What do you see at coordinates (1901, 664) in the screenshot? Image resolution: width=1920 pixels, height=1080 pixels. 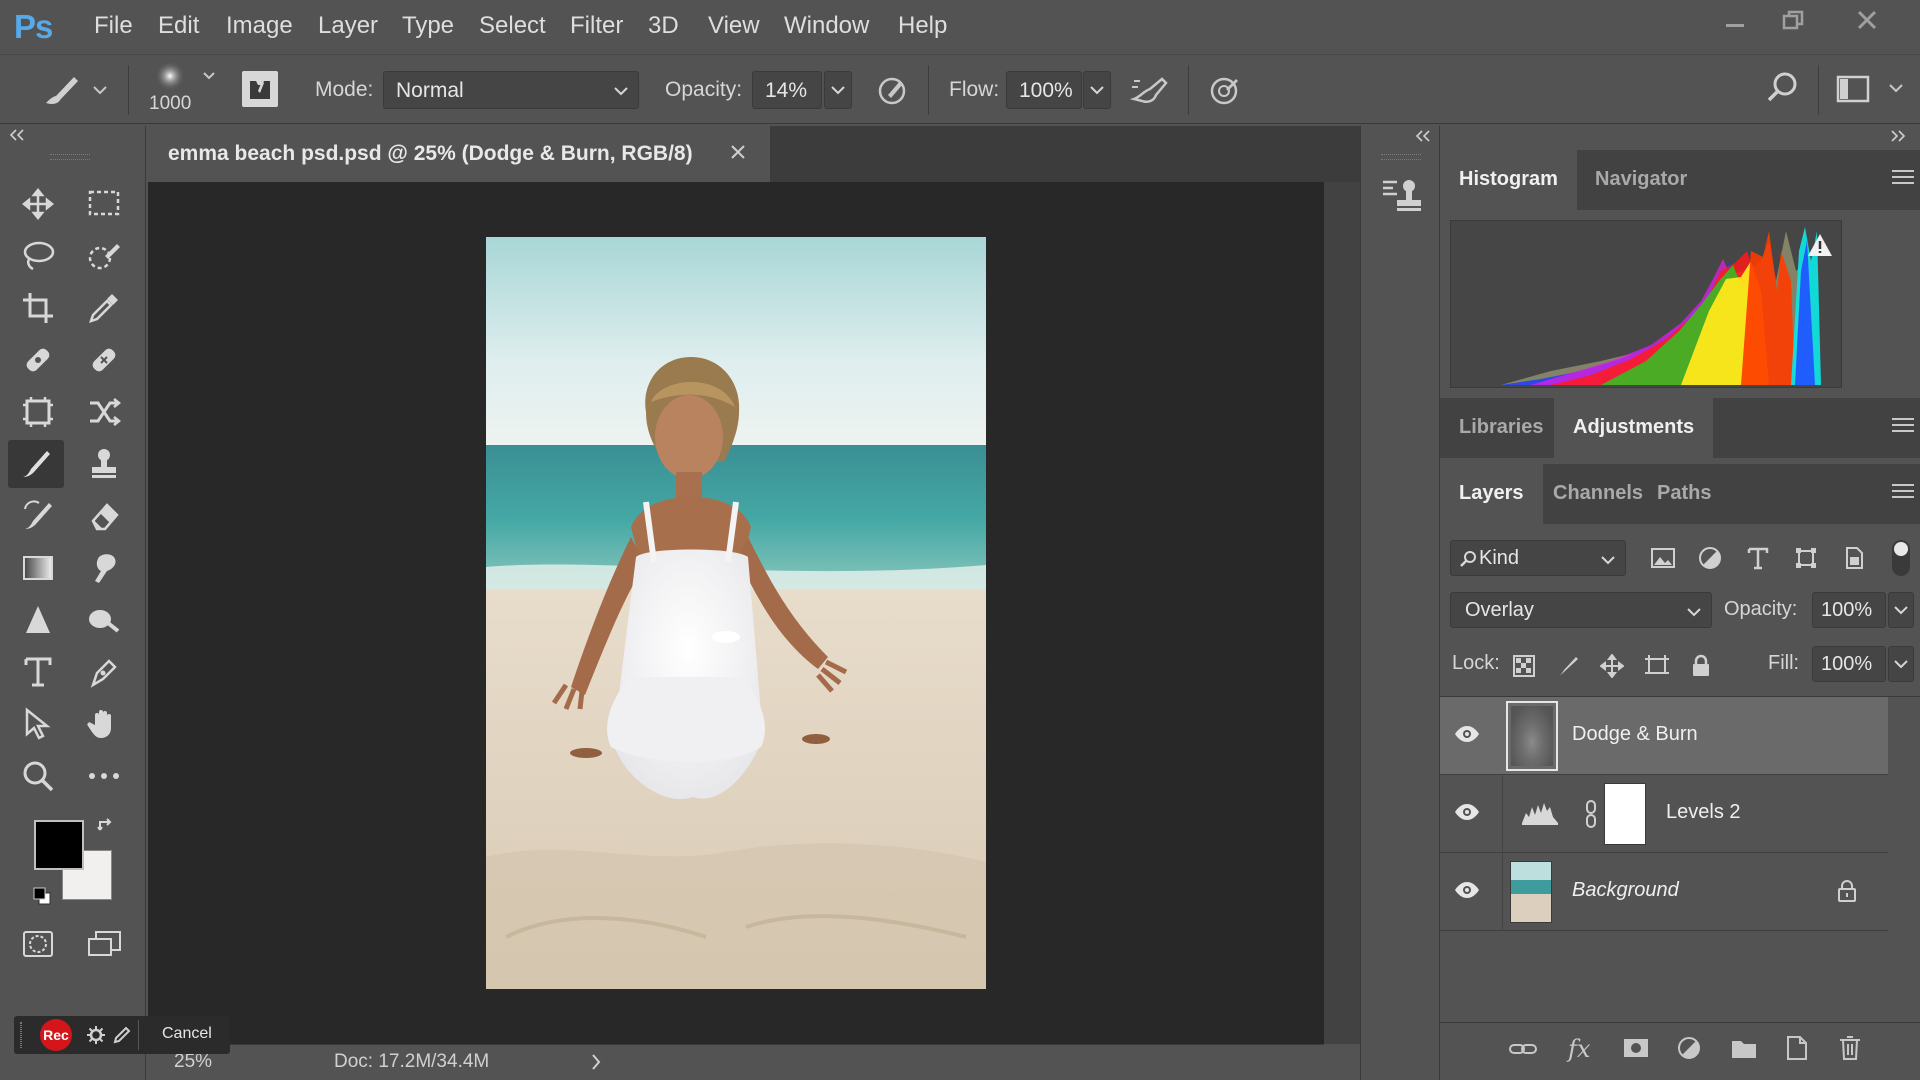 I see `fill-dropdown` at bounding box center [1901, 664].